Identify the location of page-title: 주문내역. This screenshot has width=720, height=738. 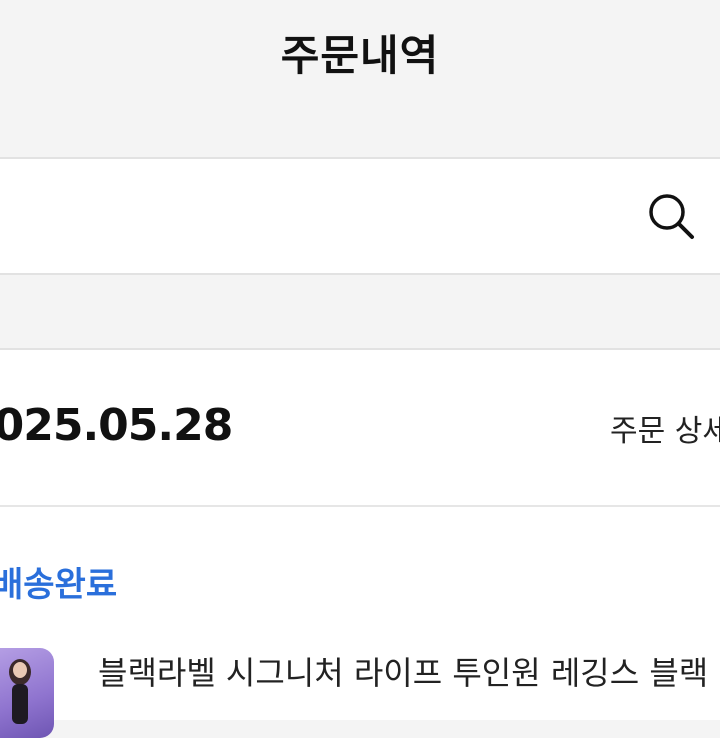
(360, 55).